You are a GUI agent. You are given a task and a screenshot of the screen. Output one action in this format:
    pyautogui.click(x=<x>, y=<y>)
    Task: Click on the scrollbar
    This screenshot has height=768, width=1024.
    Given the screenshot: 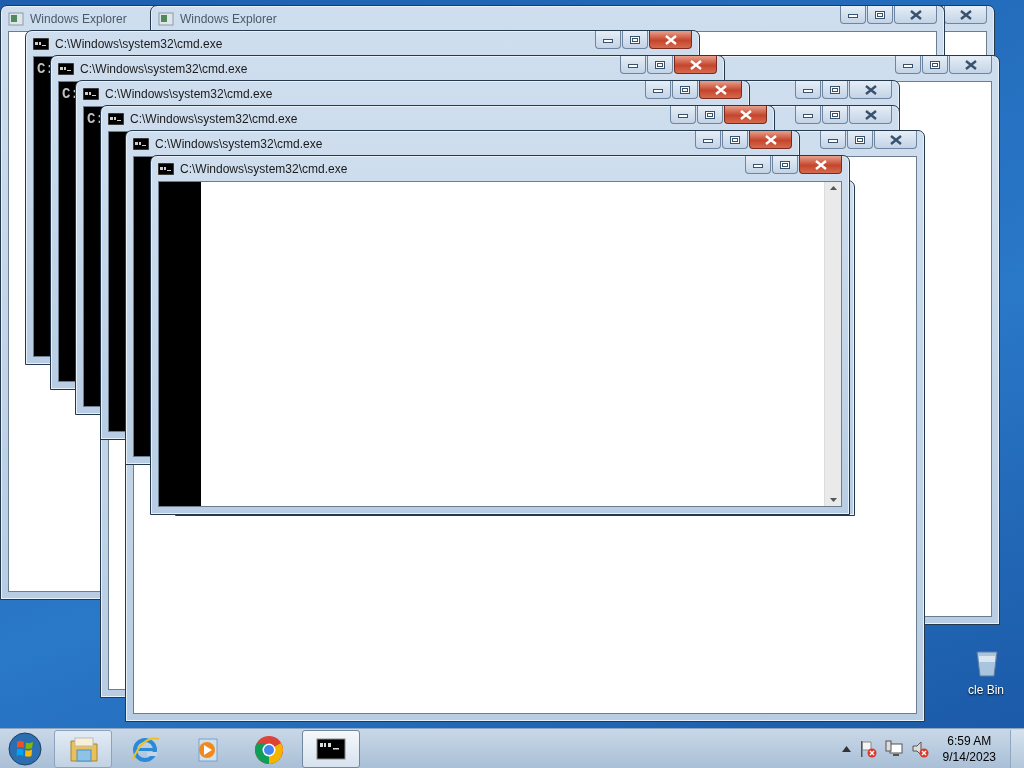 What is the action you would take?
    pyautogui.click(x=832, y=344)
    